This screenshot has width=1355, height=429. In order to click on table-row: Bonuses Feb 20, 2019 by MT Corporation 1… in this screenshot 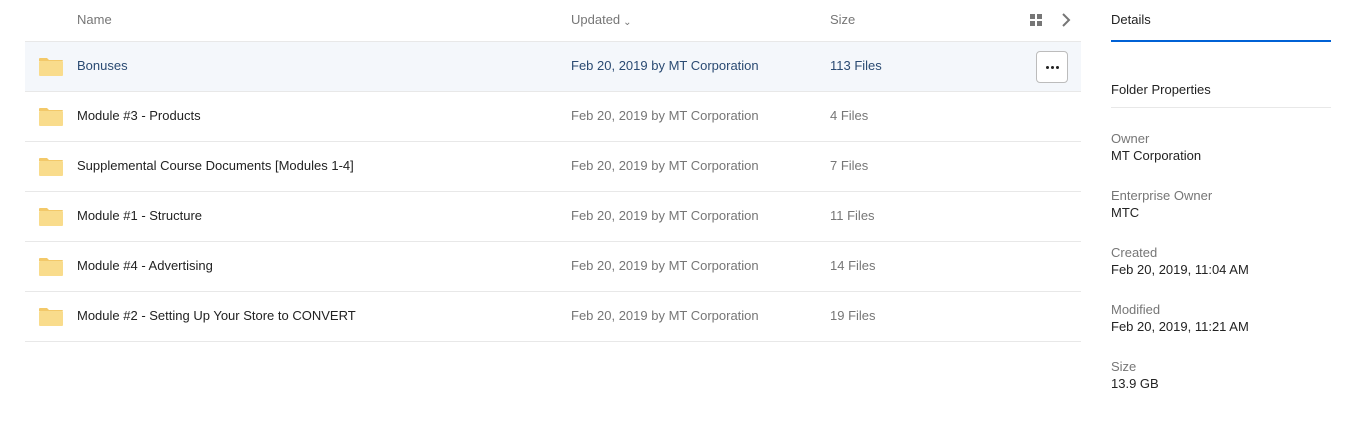, I will do `click(553, 67)`.